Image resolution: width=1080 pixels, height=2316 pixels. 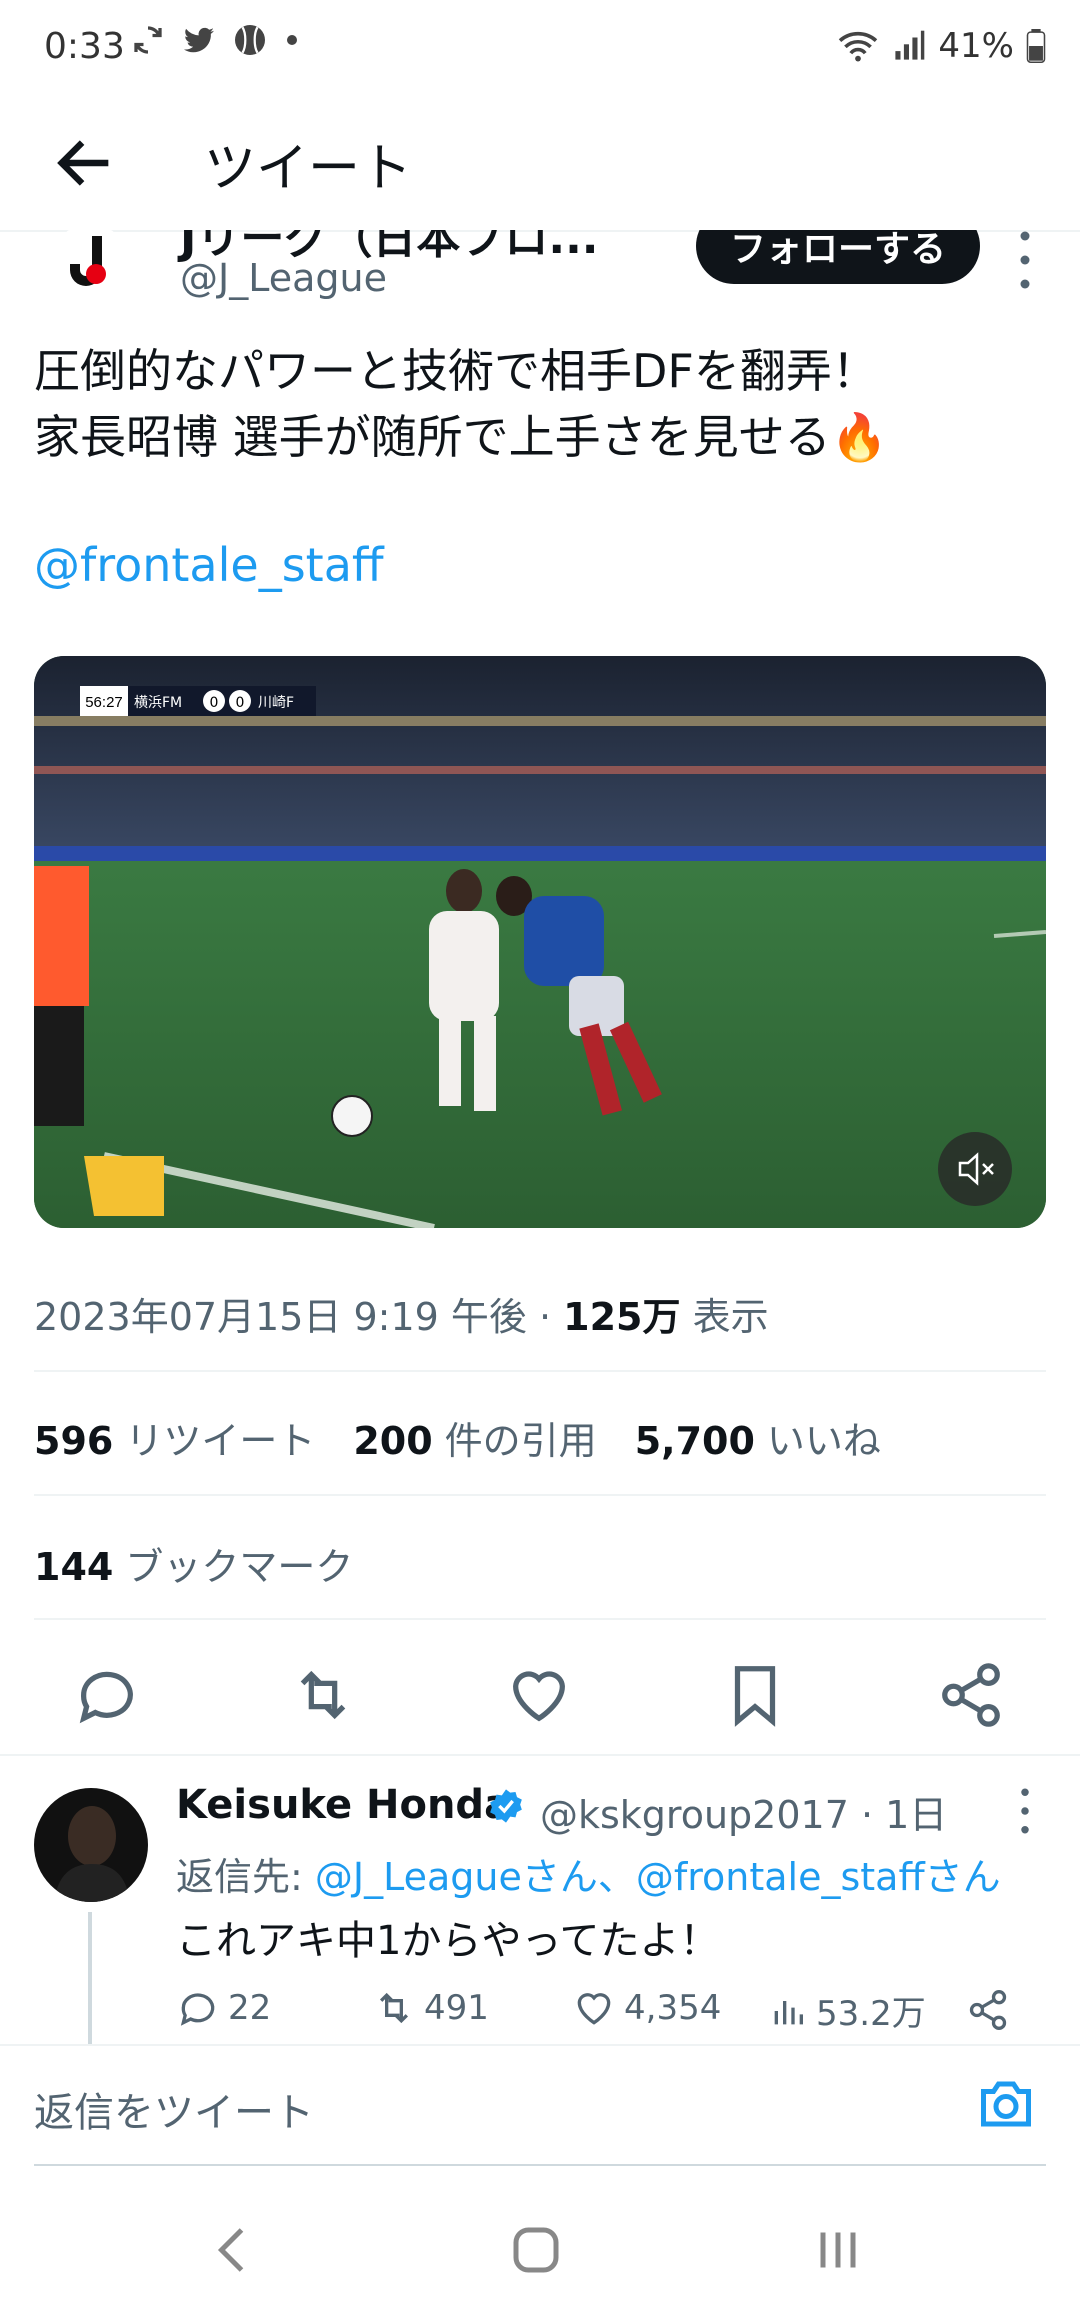 I want to click on reply-to-prefix: 返信先:, so click(x=245, y=1877).